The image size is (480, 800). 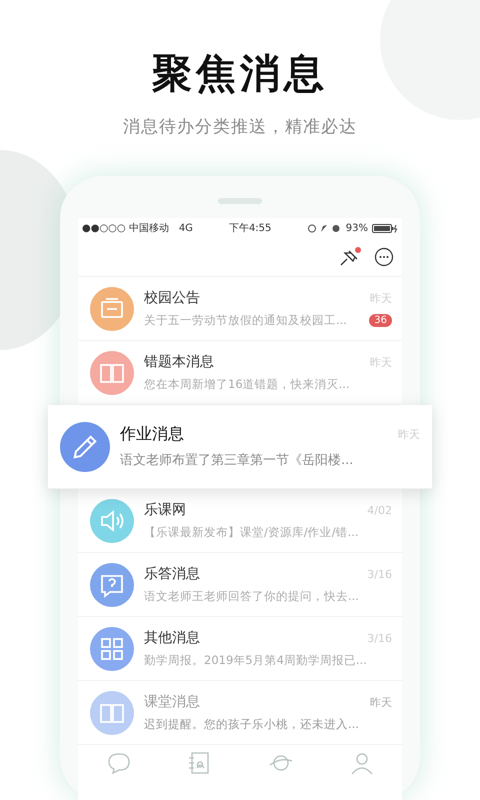 What do you see at coordinates (185, 228) in the screenshot?
I see `network-label: 4G` at bounding box center [185, 228].